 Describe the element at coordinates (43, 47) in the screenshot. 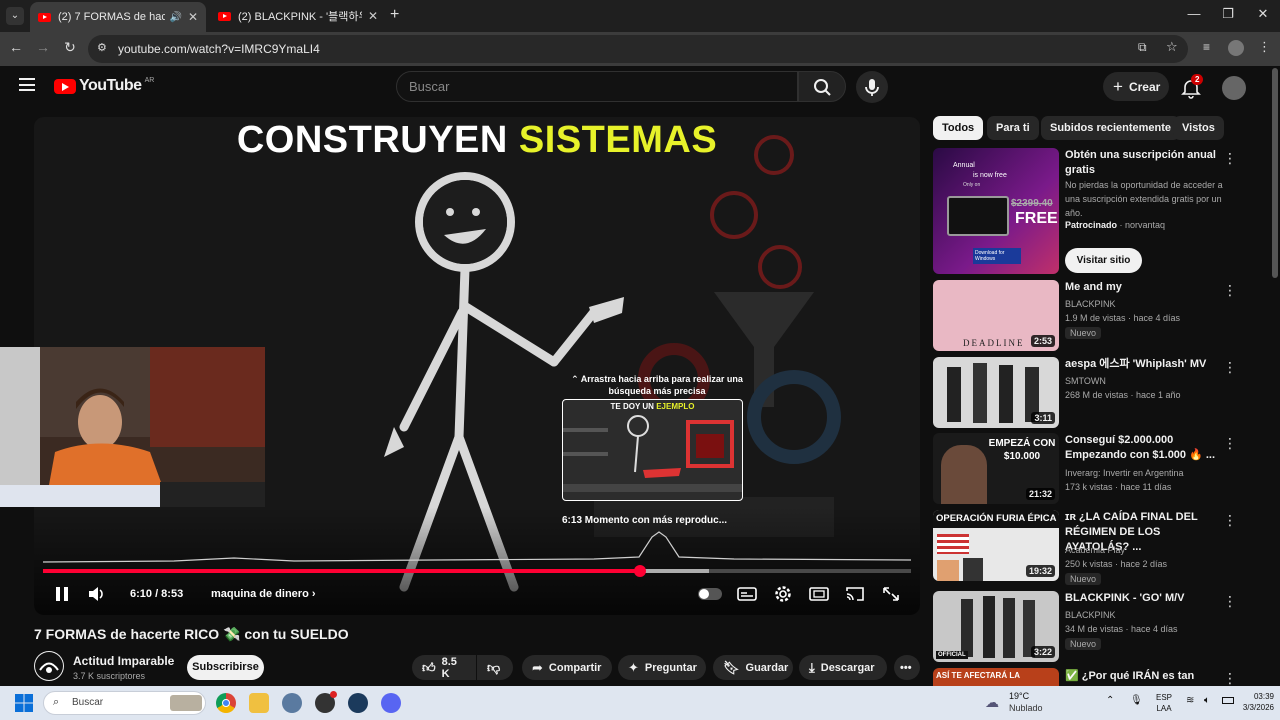

I see `forward-arrow-icon: →` at that location.